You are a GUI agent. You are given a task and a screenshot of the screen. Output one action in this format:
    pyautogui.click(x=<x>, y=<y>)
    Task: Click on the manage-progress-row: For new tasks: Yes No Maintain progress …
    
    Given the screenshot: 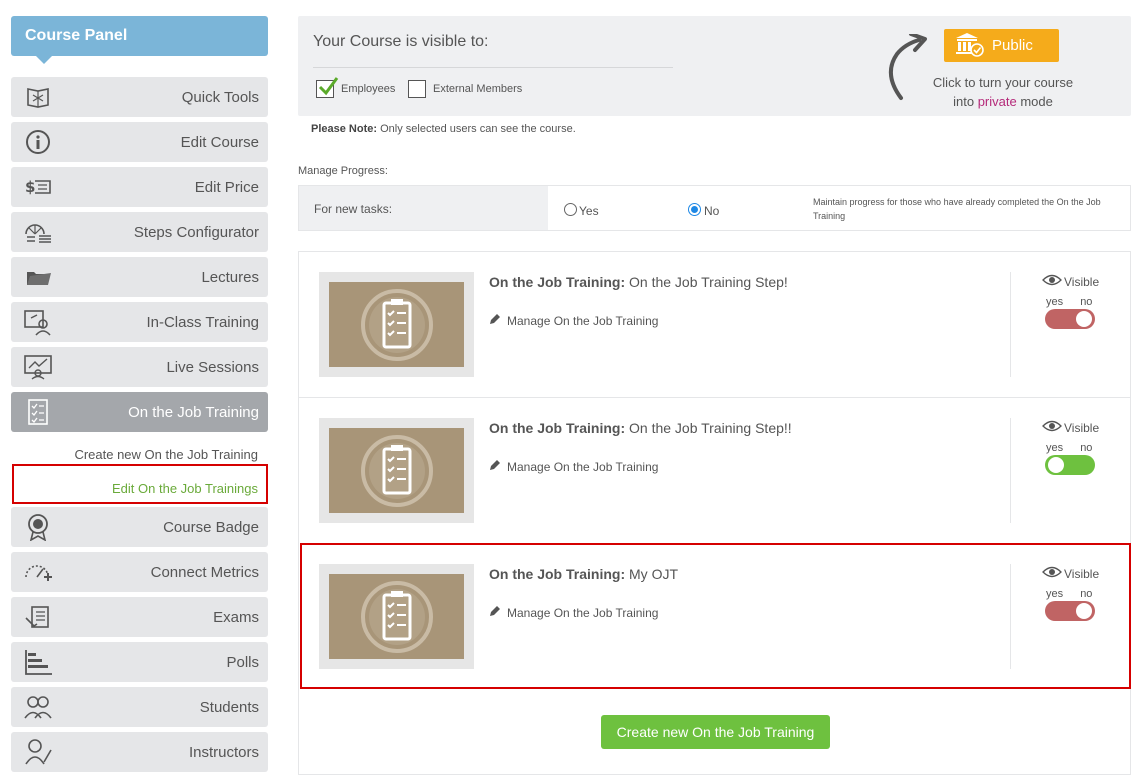 What is the action you would take?
    pyautogui.click(x=714, y=208)
    